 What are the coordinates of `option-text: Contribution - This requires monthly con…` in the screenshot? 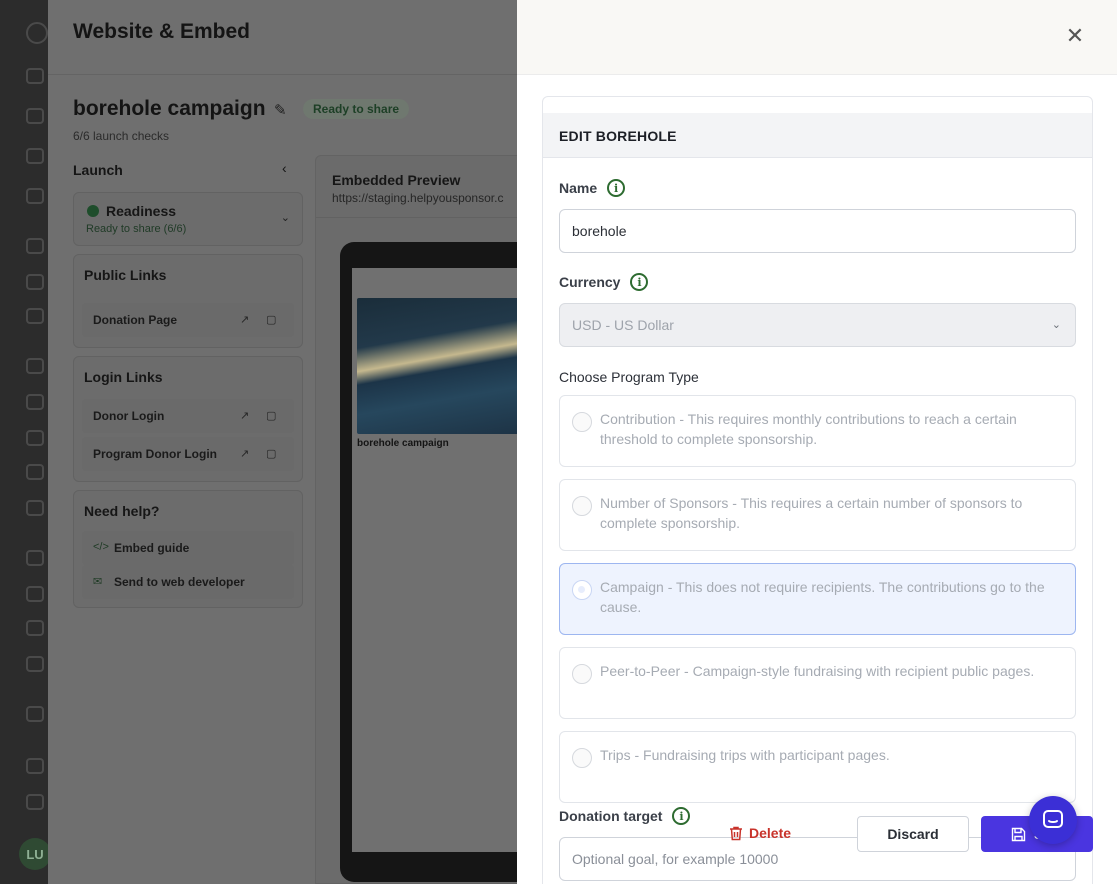 It's located at (808, 429).